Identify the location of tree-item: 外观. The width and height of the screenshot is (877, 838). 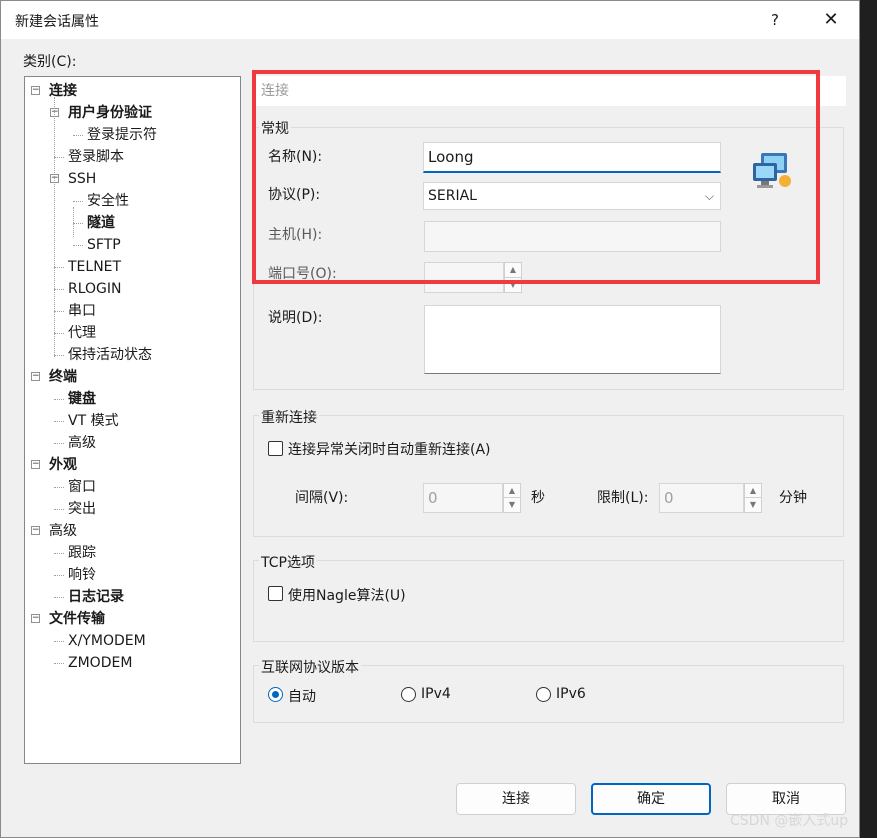
(63, 465).